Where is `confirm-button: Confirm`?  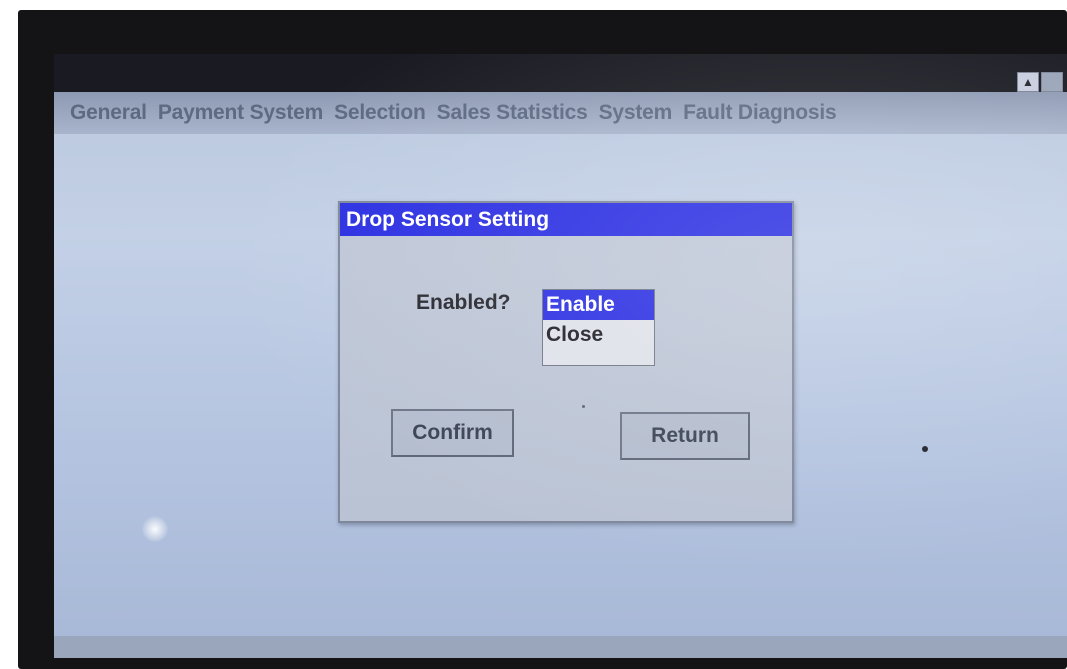
confirm-button: Confirm is located at coordinates (452, 433).